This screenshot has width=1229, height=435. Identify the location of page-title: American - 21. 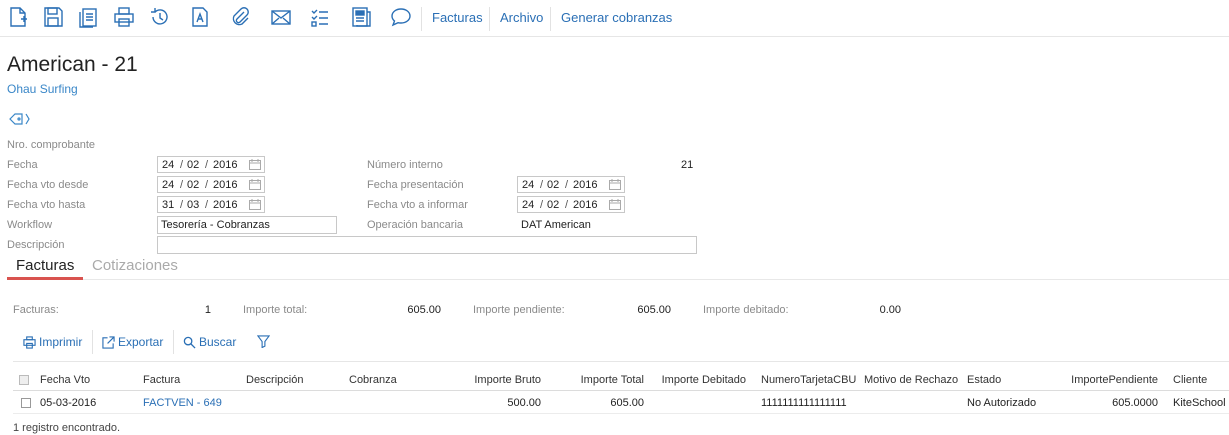
(72, 64).